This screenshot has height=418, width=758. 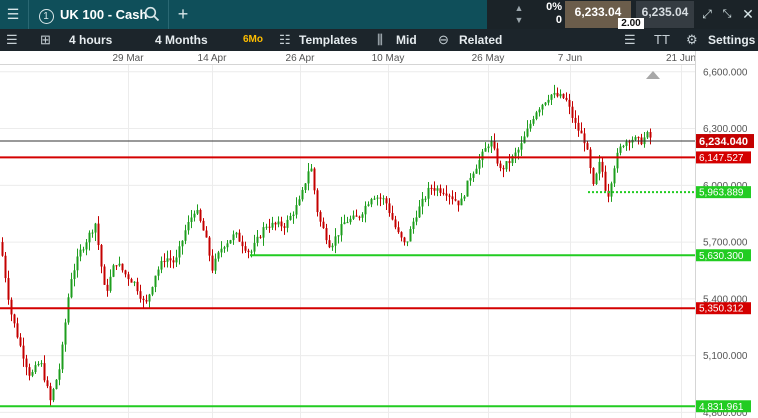 What do you see at coordinates (630, 40) in the screenshot?
I see `notes-icon: ☰` at bounding box center [630, 40].